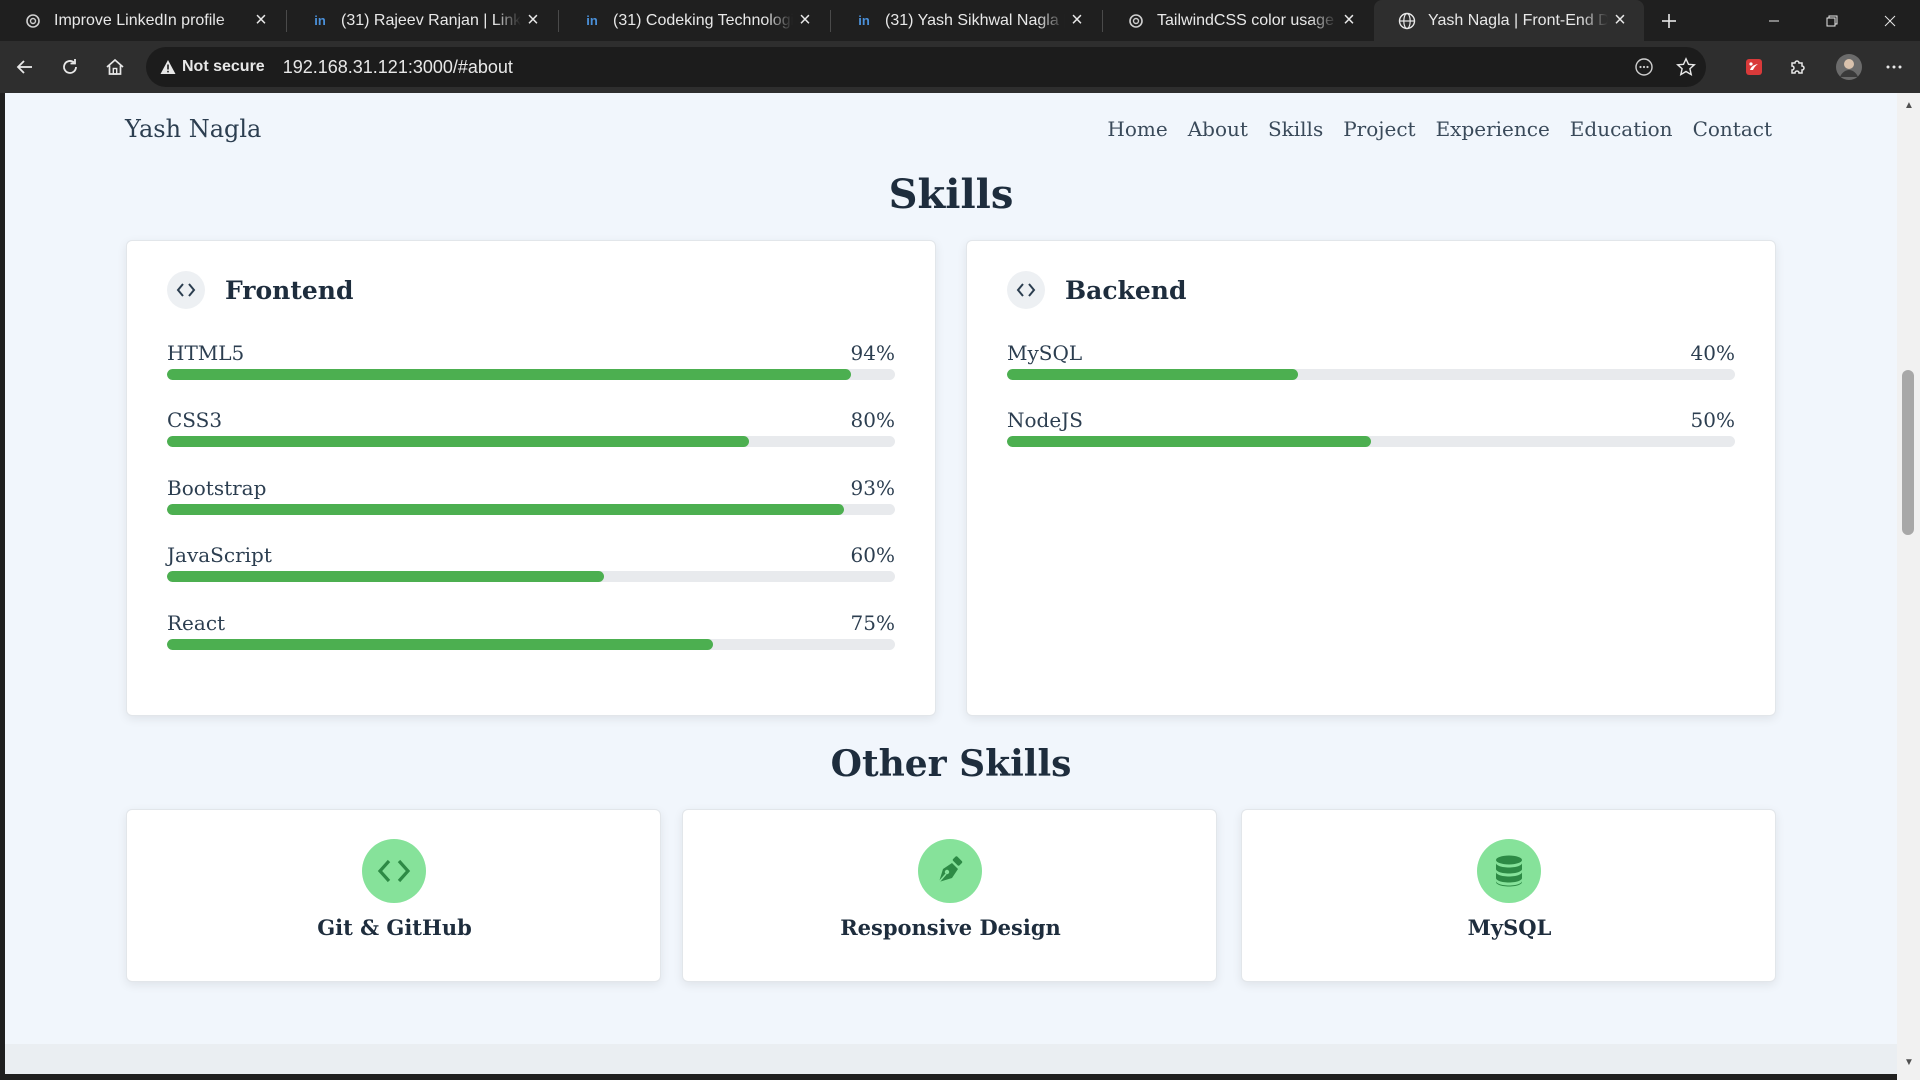 This screenshot has width=1920, height=1080. What do you see at coordinates (703, 20) in the screenshot?
I see `tab-title: (31) Codeking Technologies P` at bounding box center [703, 20].